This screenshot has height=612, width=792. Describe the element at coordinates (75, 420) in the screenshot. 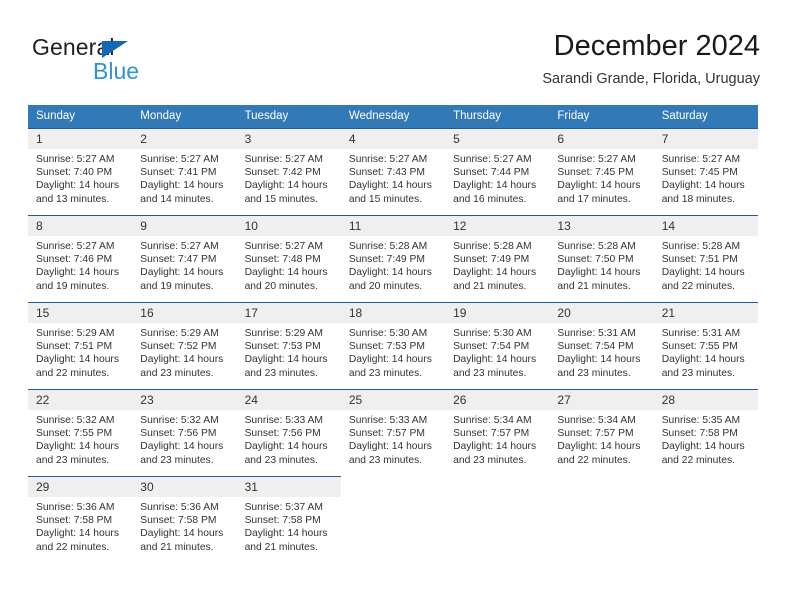

I see `sunrise-text: Sunrise: 5:32 AM` at that location.